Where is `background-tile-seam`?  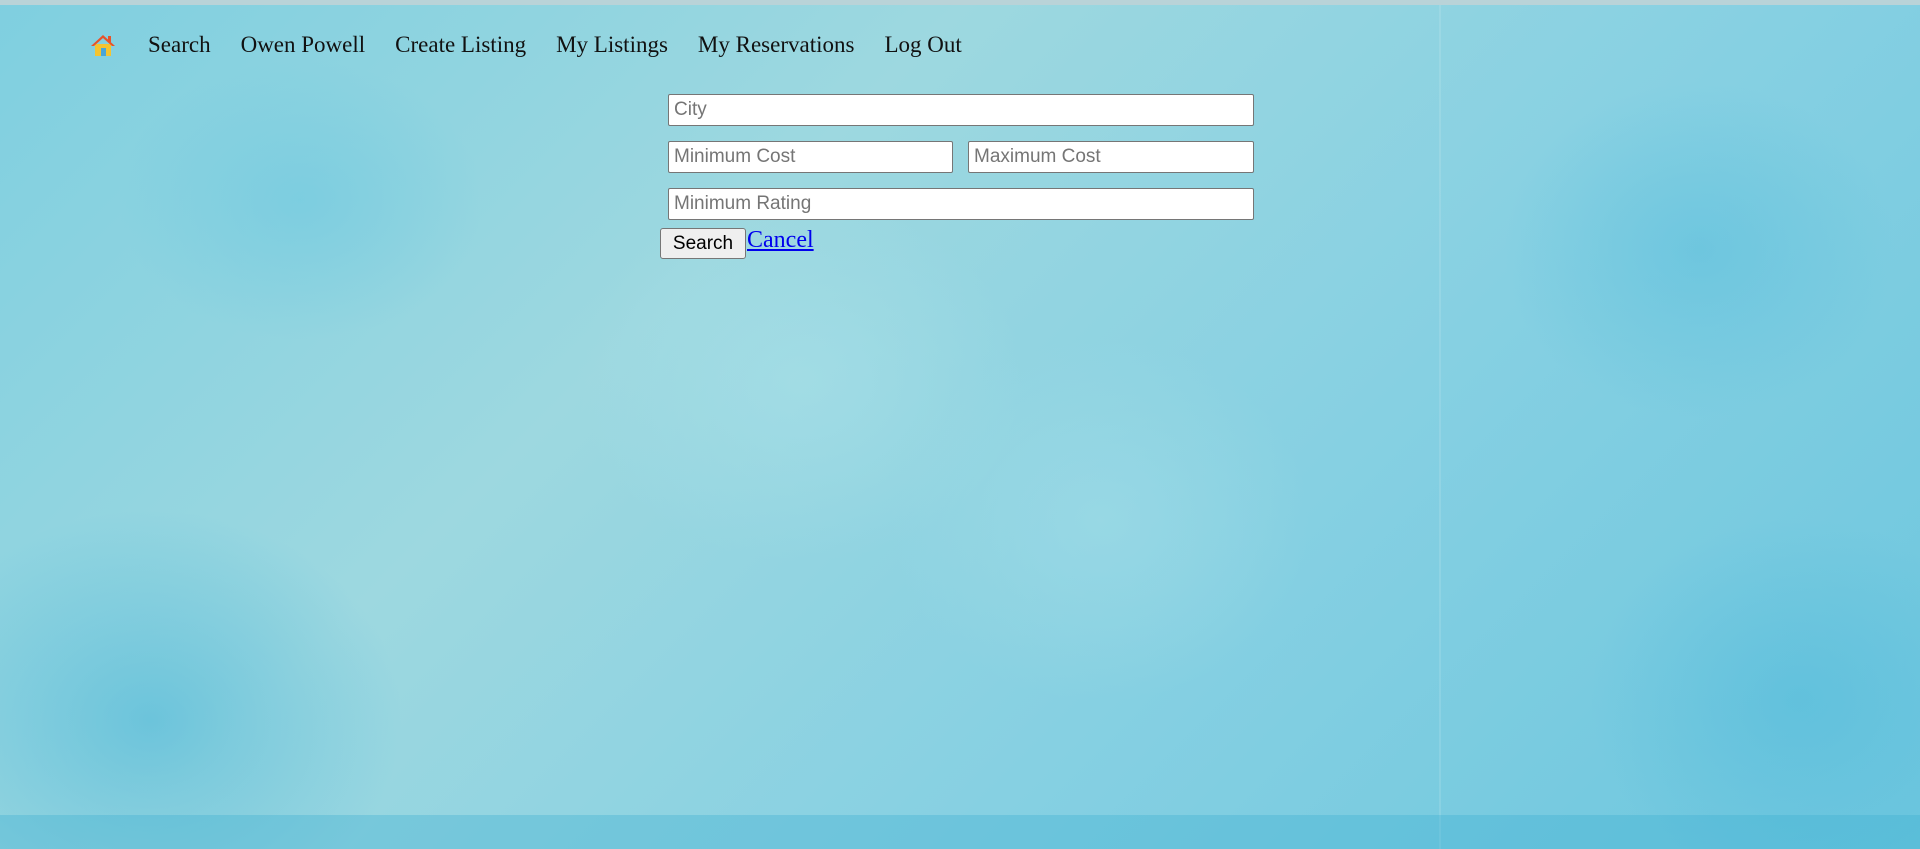 background-tile-seam is located at coordinates (1440, 427).